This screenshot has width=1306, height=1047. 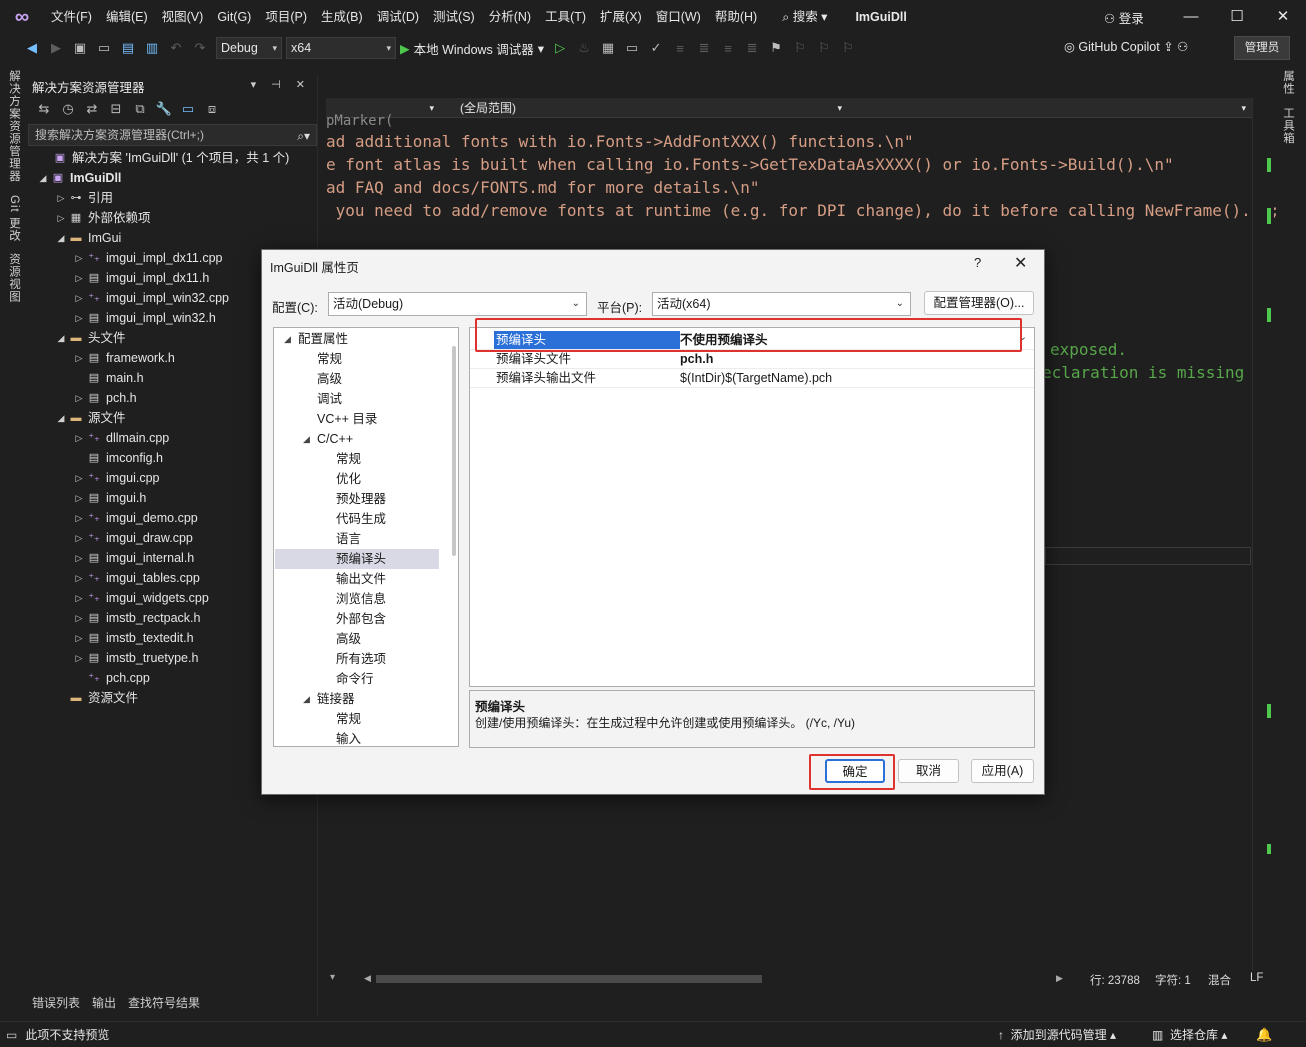 What do you see at coordinates (116, 109) in the screenshot?
I see `collapse-all-icon: ⊟` at bounding box center [116, 109].